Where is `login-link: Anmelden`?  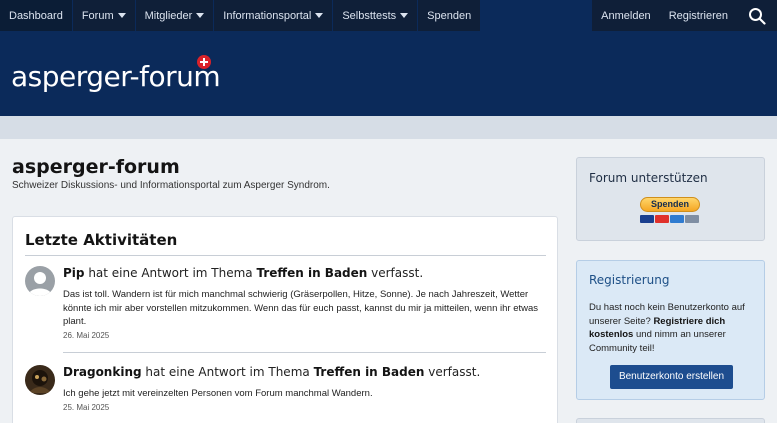
login-link: Anmelden is located at coordinates (626, 15).